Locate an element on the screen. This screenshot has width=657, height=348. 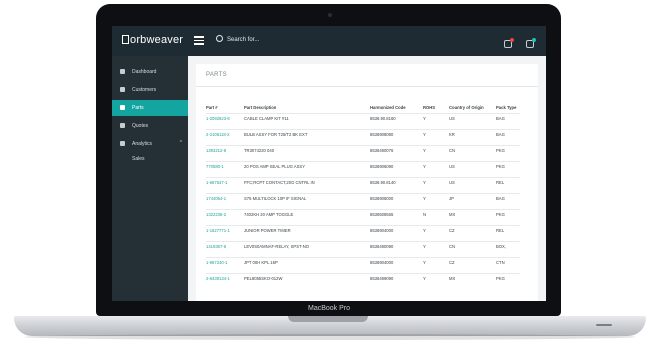
sidebar-item-dashboard: Dashboard is located at coordinates (150, 72).